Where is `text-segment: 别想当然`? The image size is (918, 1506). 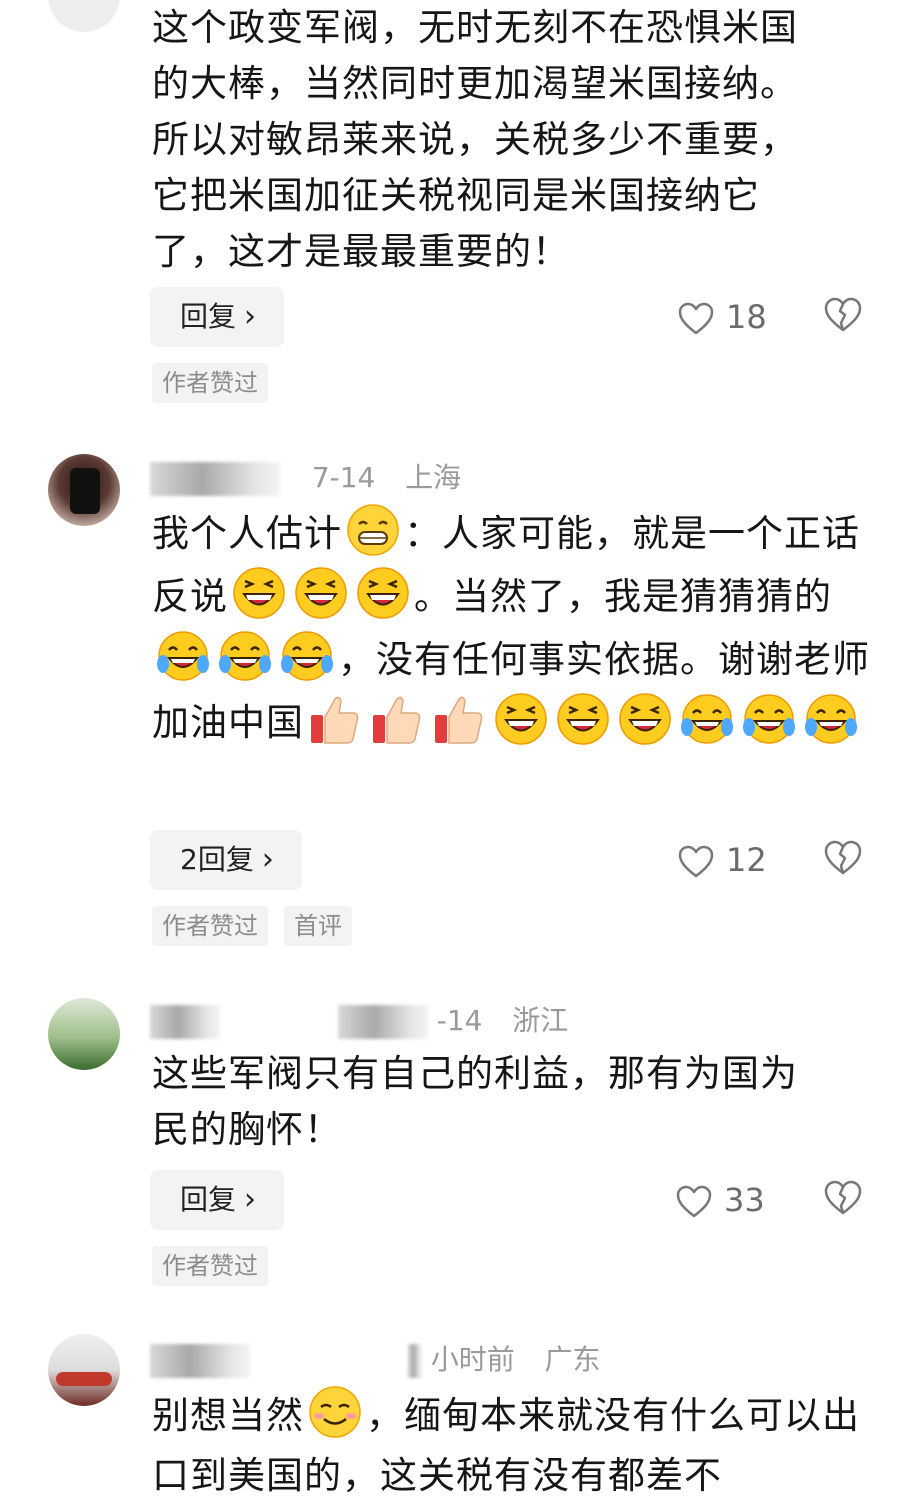
text-segment: 别想当然 is located at coordinates (228, 1415).